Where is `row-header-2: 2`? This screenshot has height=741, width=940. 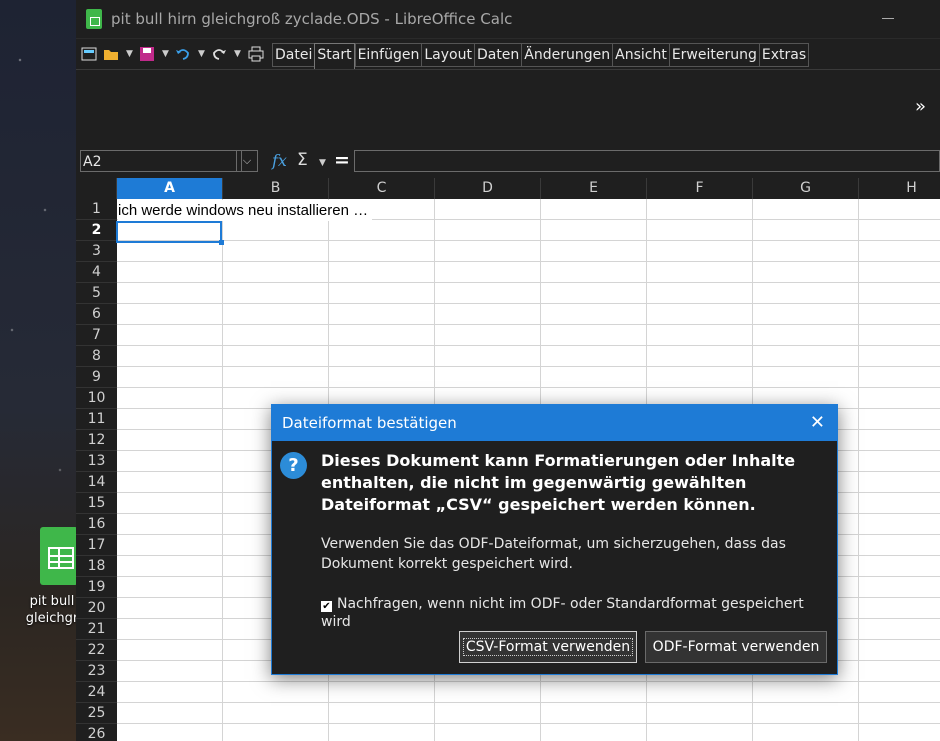
row-header-2: 2 is located at coordinates (96, 230).